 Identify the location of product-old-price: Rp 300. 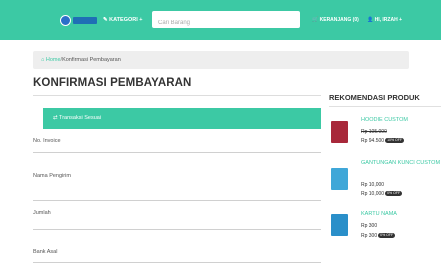
(369, 226).